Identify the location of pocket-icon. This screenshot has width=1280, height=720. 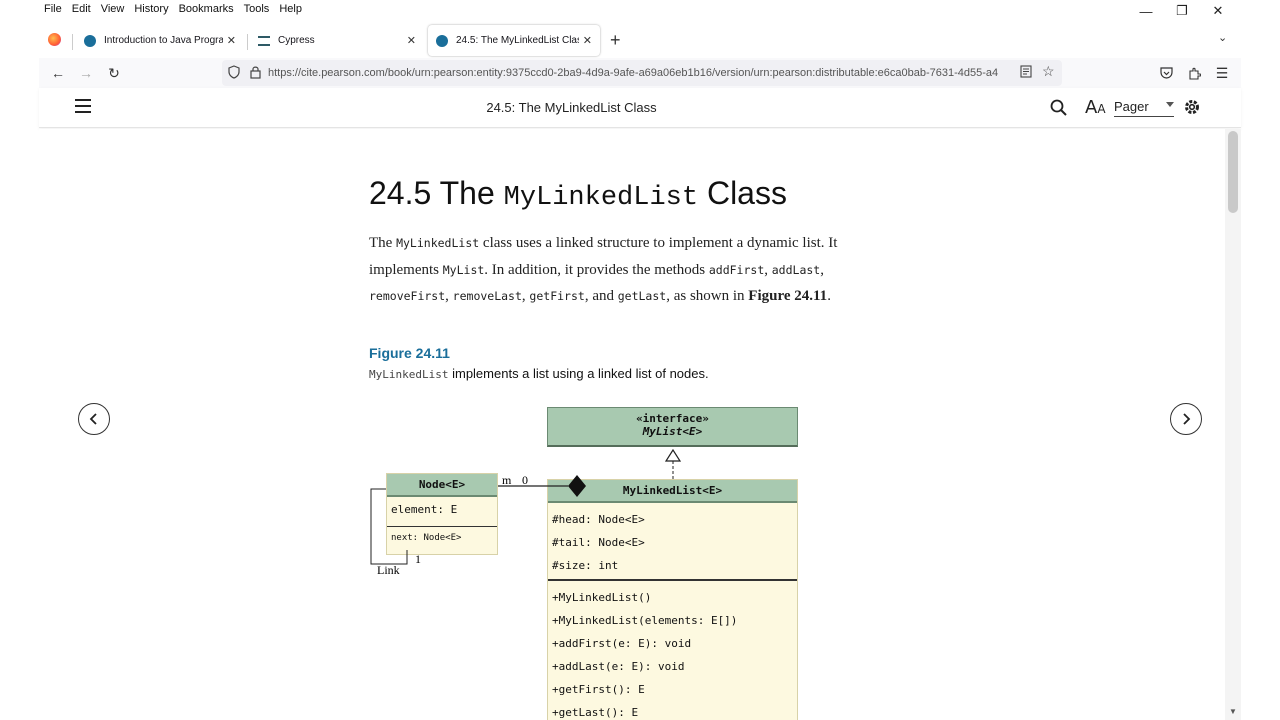
(1166, 73).